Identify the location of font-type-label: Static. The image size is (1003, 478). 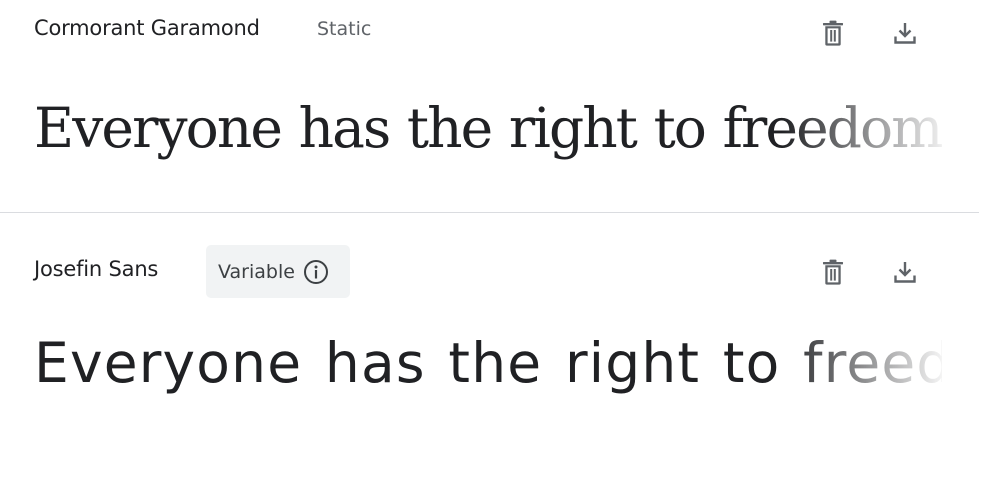
(344, 29).